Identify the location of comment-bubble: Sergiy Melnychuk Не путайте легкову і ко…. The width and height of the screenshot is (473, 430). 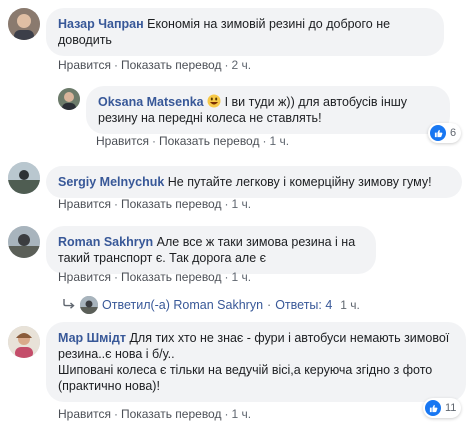
(254, 182).